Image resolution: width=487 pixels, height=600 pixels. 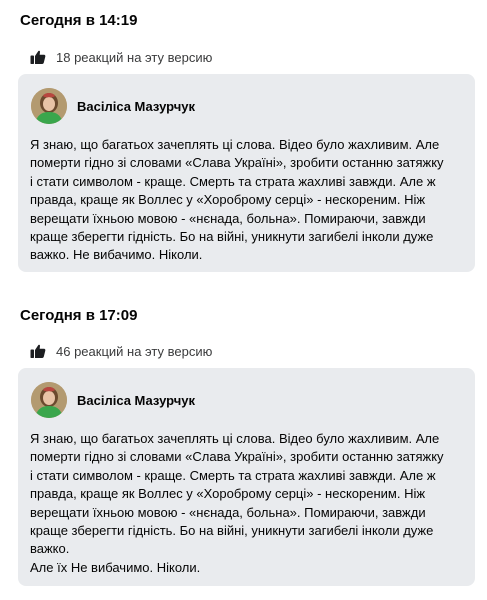 I want to click on version-timestamp: Сегодня в 17:09, so click(x=79, y=315).